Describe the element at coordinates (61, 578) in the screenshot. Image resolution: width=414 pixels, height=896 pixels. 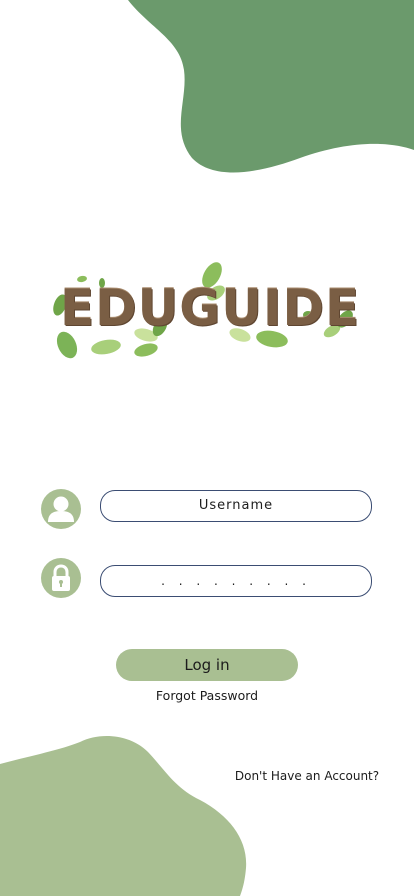
I see `lock-icon` at that location.